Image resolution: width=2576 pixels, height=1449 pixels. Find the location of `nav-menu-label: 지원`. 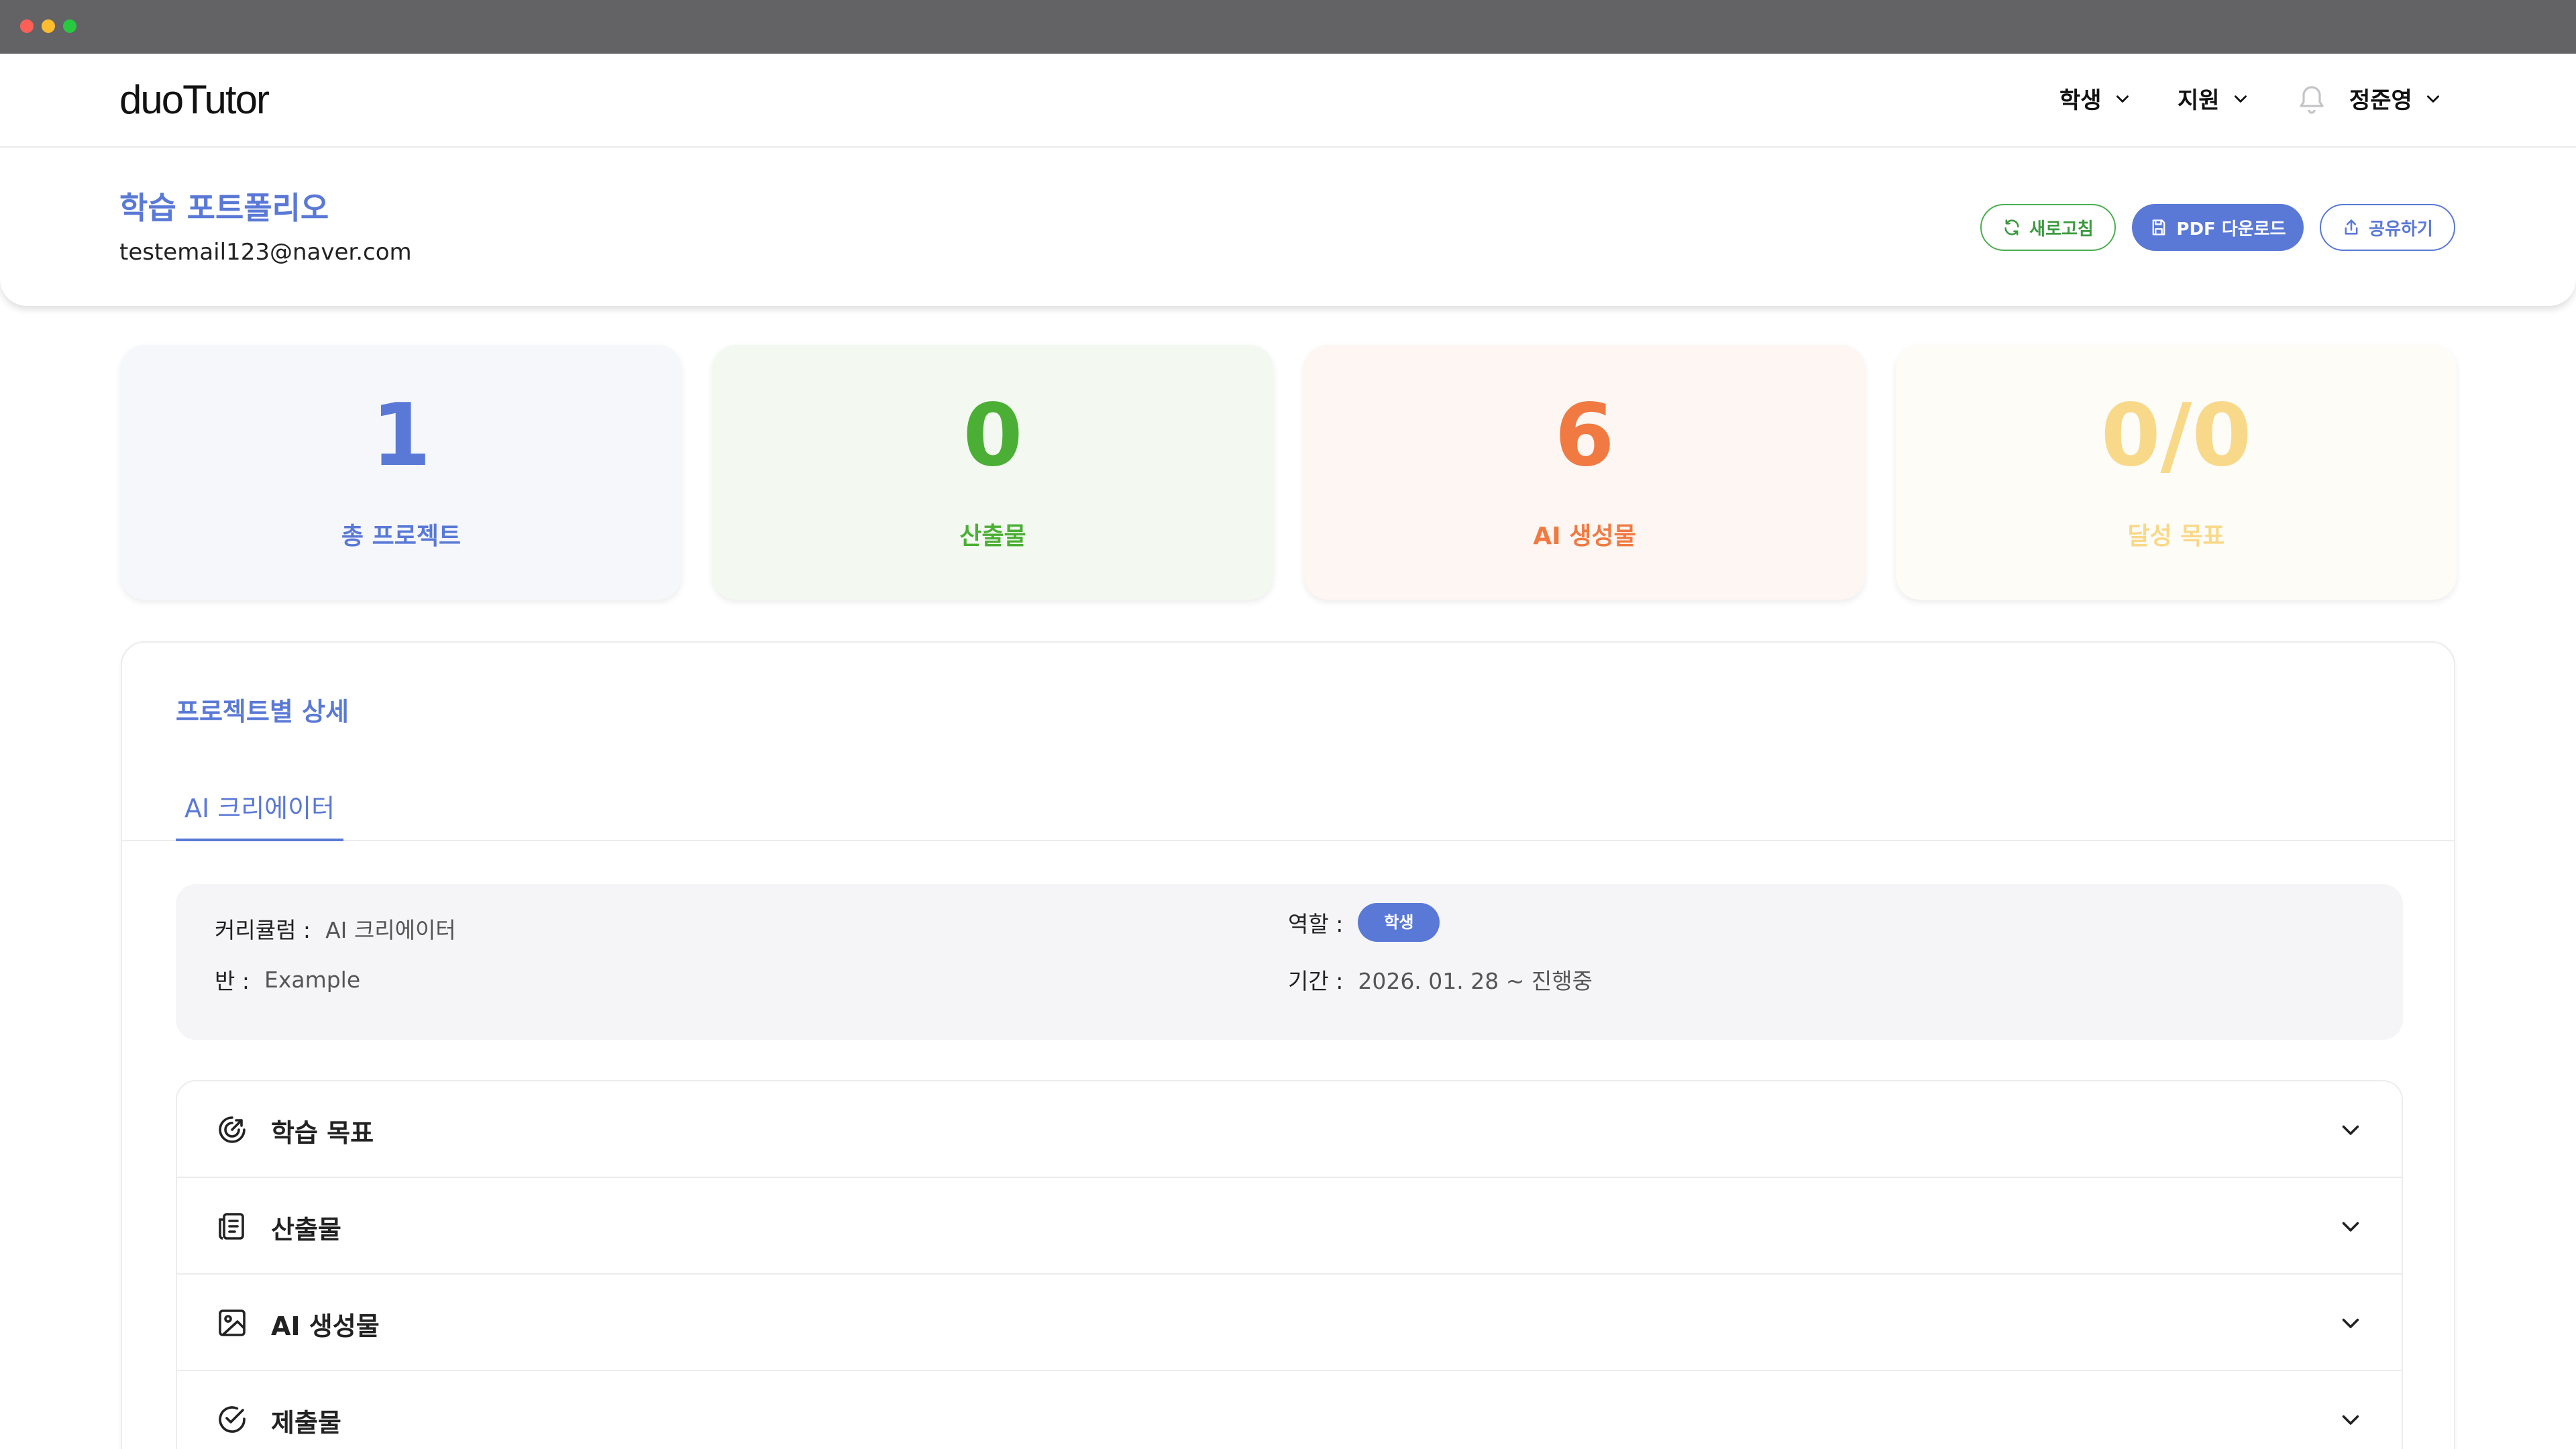

nav-menu-label: 지원 is located at coordinates (2199, 100).